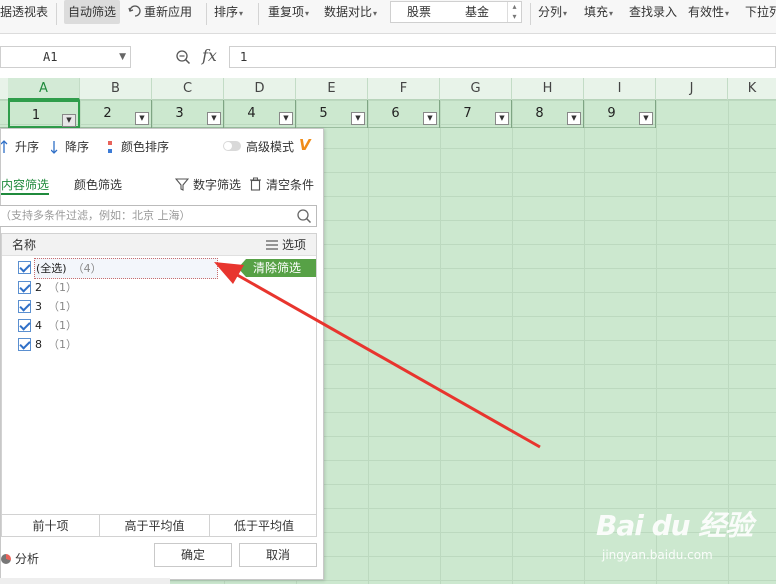 The width and height of the screenshot is (776, 584). Describe the element at coordinates (395, 113) in the screenshot. I see `cell-value: 6` at that location.